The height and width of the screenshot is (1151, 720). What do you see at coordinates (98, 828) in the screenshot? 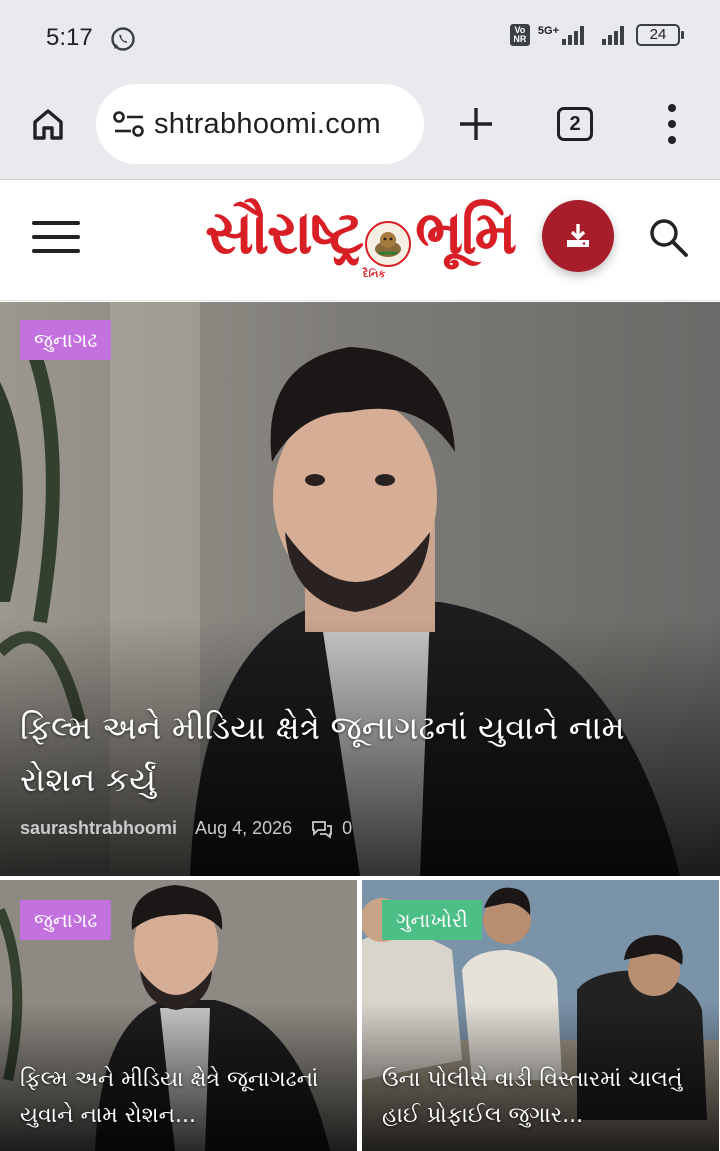
I see `author-name: saurashtrabhoomi` at bounding box center [98, 828].